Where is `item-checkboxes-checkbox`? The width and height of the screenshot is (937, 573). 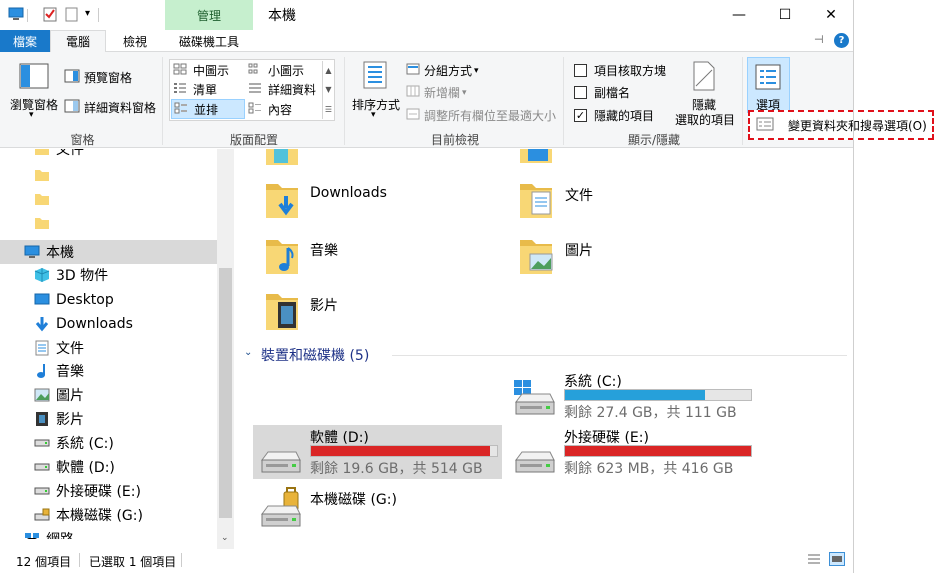 item-checkboxes-checkbox is located at coordinates (580, 70).